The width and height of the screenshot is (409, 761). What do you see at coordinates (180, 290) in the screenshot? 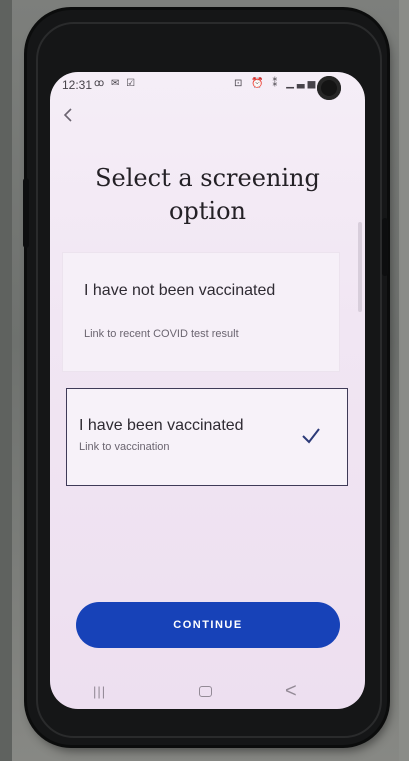
I see `option-title: I have not been vaccinated` at bounding box center [180, 290].